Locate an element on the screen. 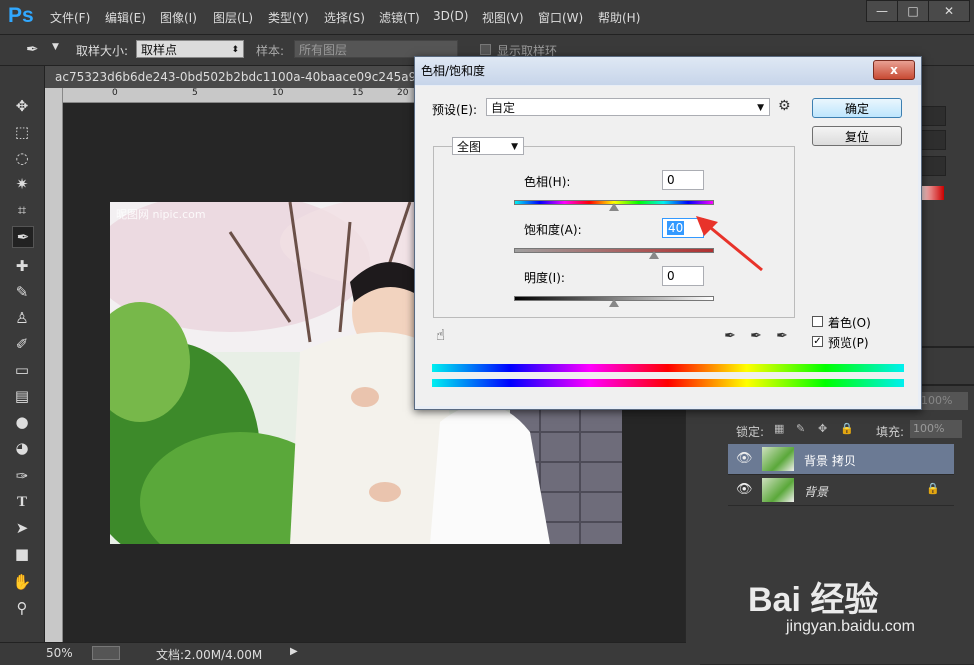 The width and height of the screenshot is (974, 665). show-ring-checkbox is located at coordinates (485, 49).